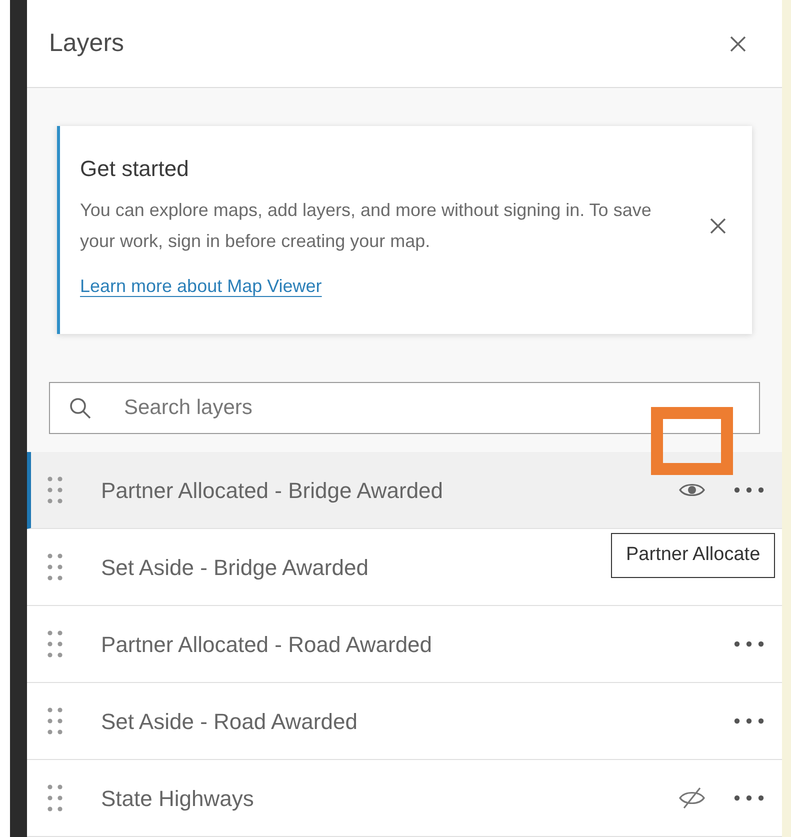 This screenshot has width=791, height=837. I want to click on layer-row: Partner Allocated - Bridge Awarded, so click(404, 490).